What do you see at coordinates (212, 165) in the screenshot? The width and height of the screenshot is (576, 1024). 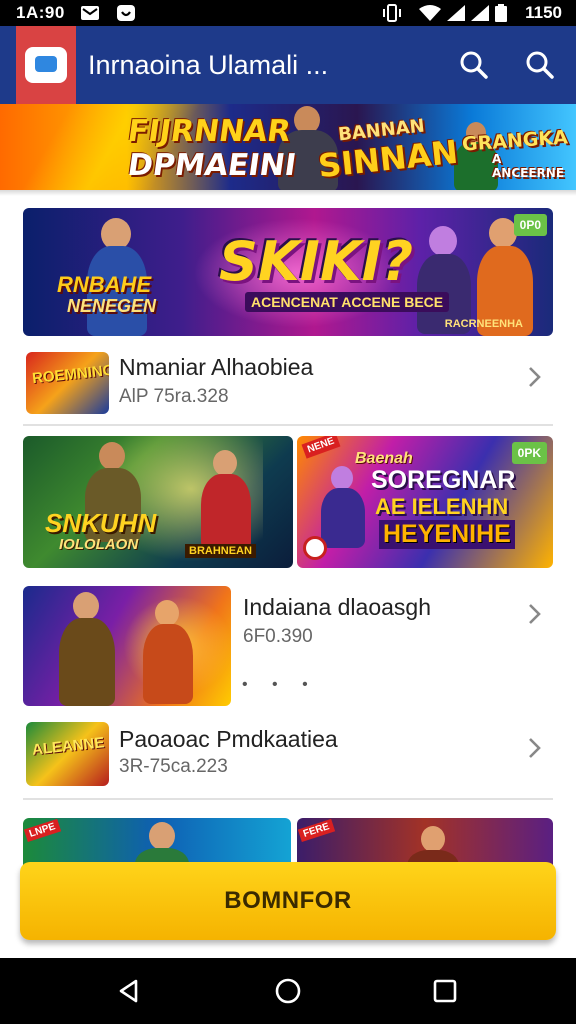 I see `top-banner-text: DPMAEINI` at bounding box center [212, 165].